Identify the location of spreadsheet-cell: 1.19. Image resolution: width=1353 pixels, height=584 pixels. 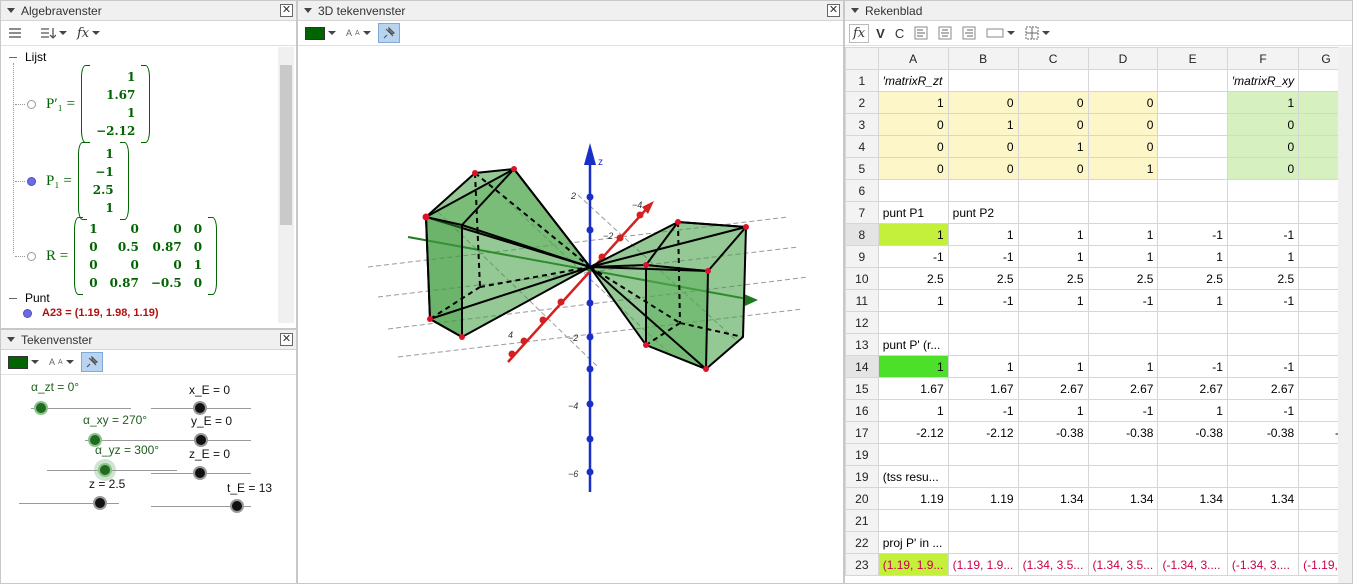
(913, 498).